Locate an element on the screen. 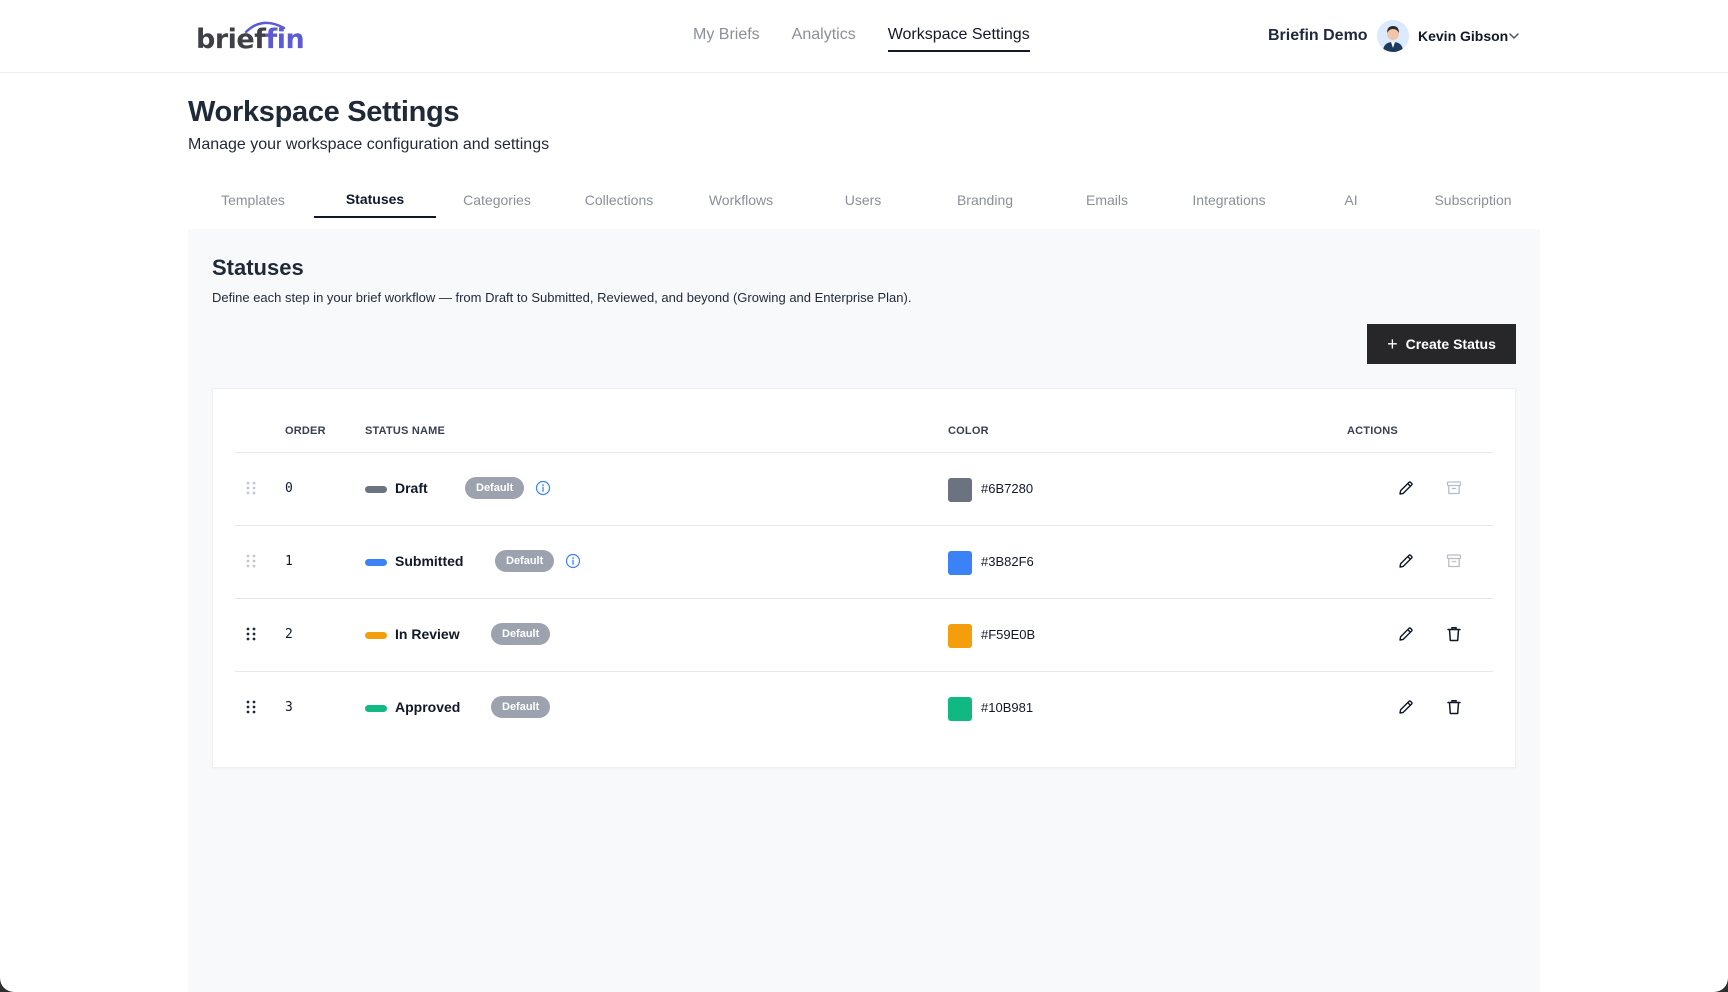 The height and width of the screenshot is (992, 1728). logo-text-accent: in is located at coordinates (290, 39).